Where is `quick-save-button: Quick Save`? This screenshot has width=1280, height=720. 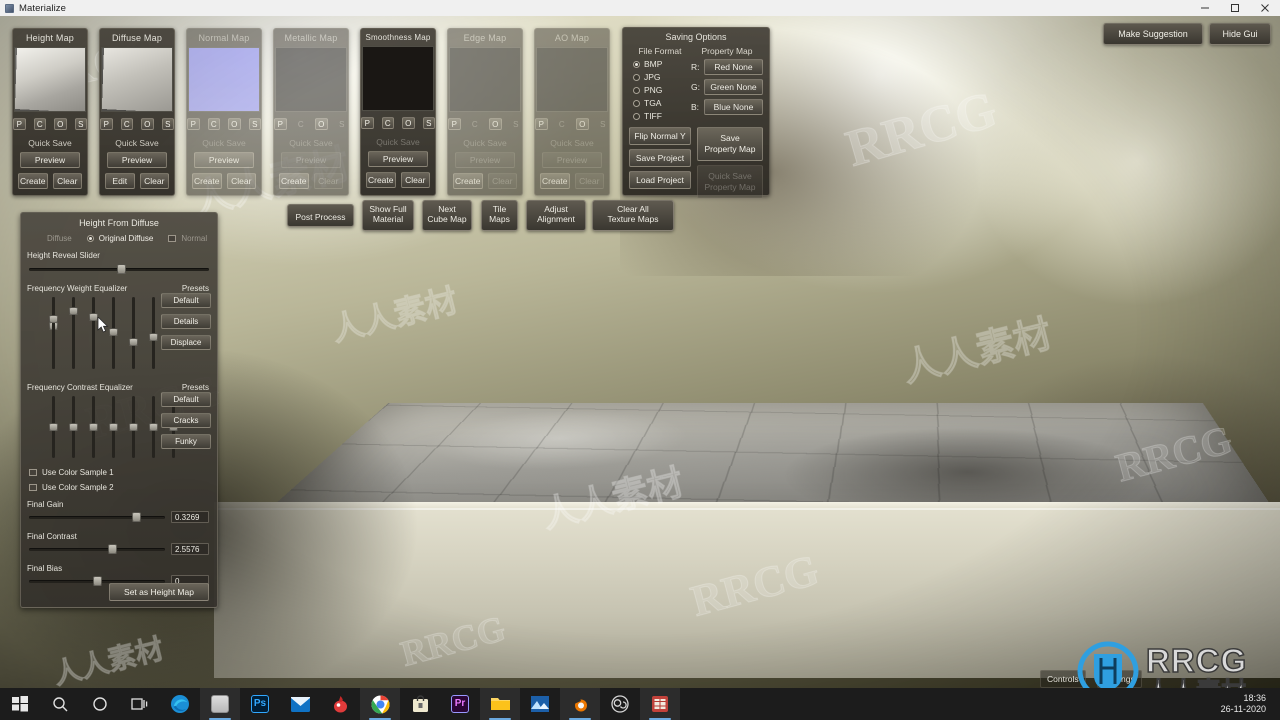 quick-save-button: Quick Save is located at coordinates (137, 143).